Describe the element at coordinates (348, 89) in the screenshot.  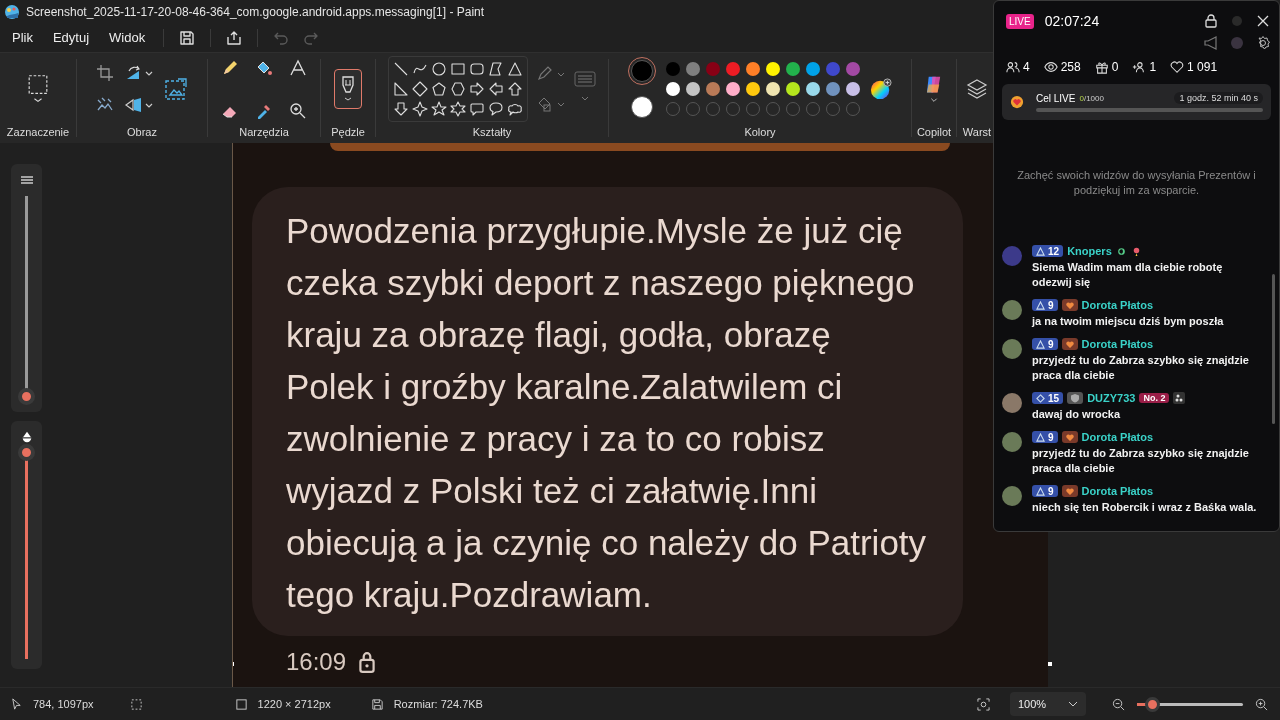
I see `brush-button` at that location.